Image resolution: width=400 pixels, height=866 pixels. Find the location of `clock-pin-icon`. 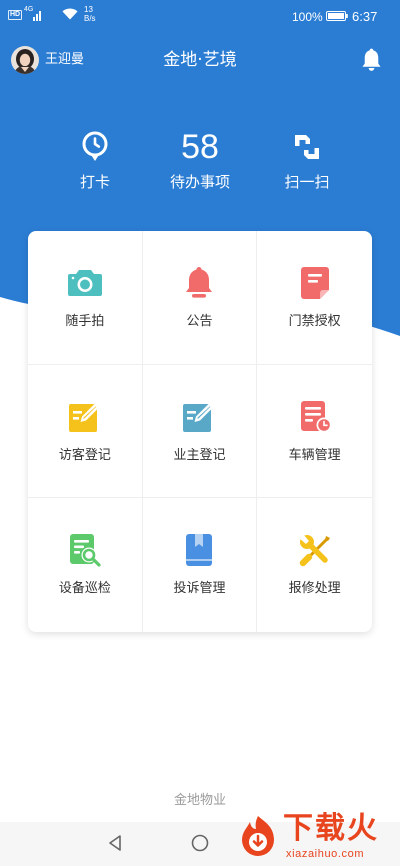

clock-pin-icon is located at coordinates (95, 146).